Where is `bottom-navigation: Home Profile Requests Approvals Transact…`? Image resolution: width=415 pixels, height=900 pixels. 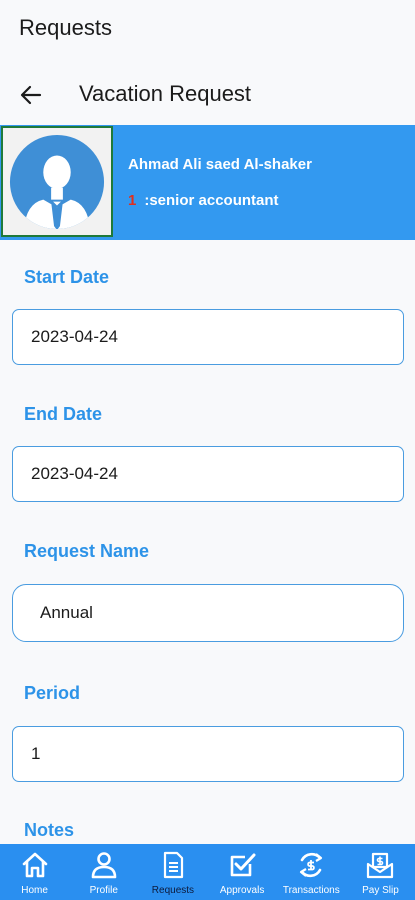 bottom-navigation: Home Profile Requests Approvals Transact… is located at coordinates (207, 872).